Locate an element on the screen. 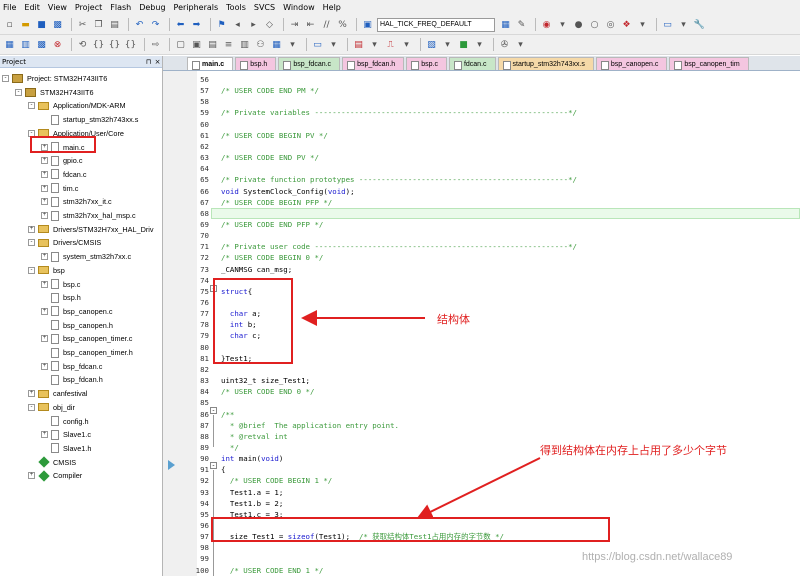  annotation-arrows is located at coordinates (421, 414).